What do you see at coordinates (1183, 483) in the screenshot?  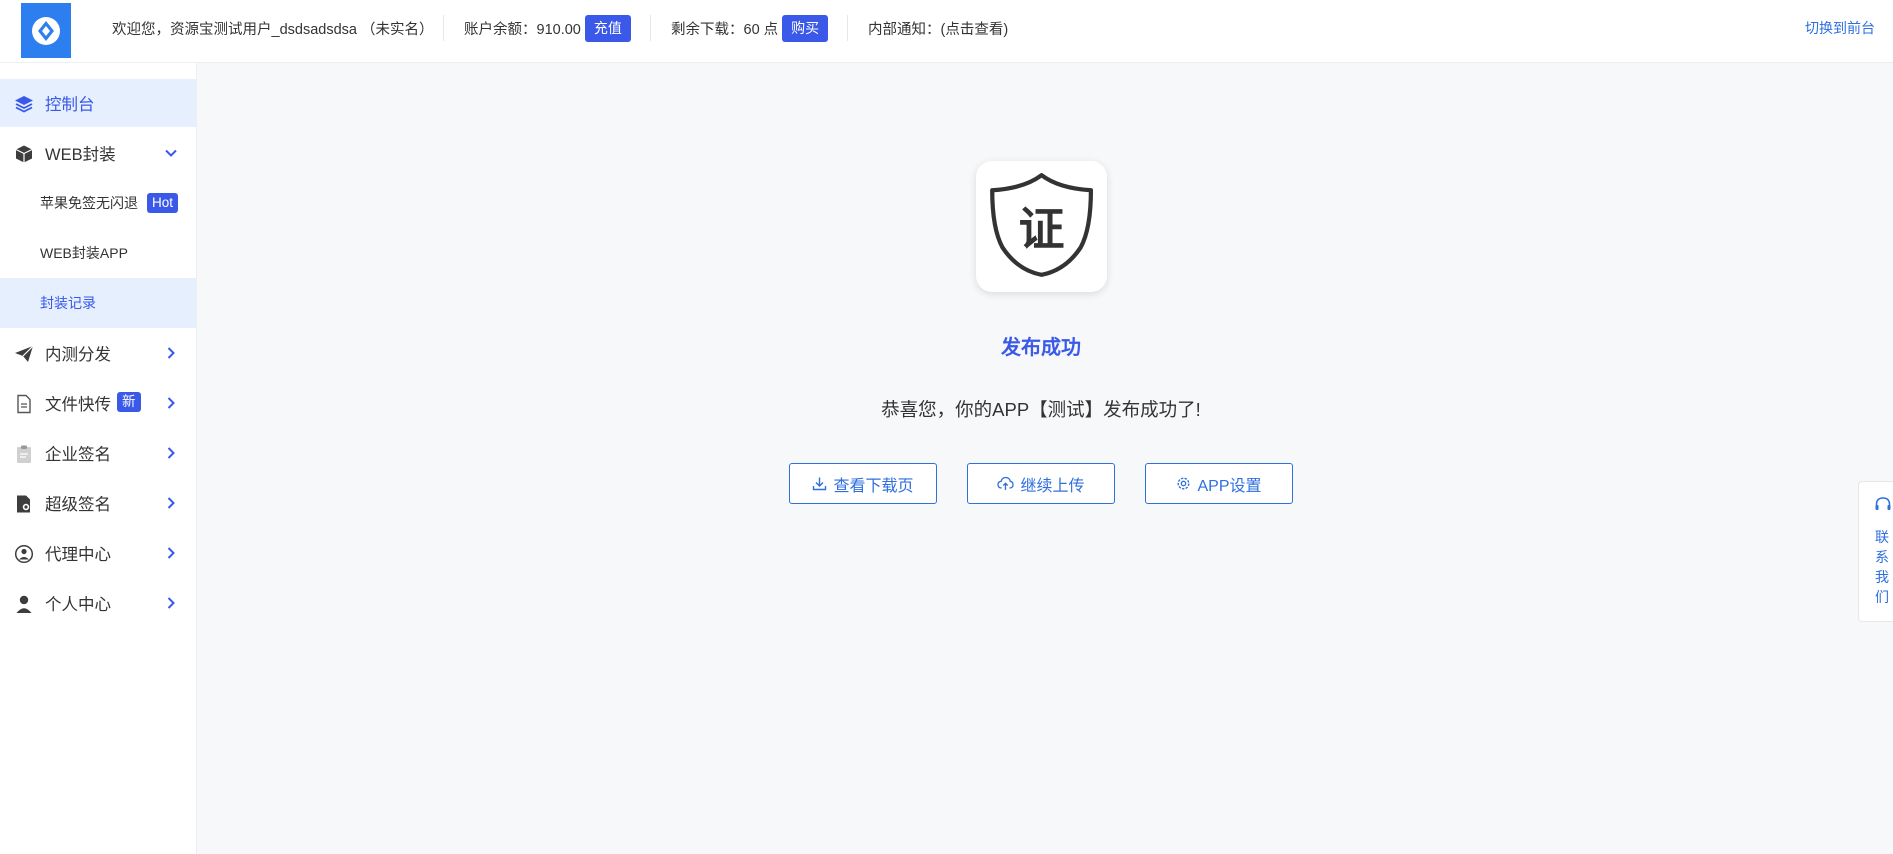 I see `gear-icon` at bounding box center [1183, 483].